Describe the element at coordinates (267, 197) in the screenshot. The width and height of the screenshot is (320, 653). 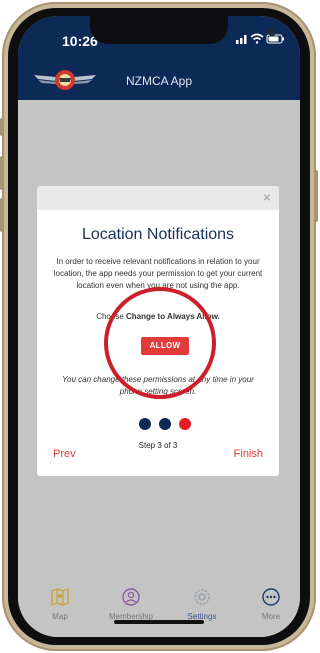
I see `close-icon: ×` at that location.